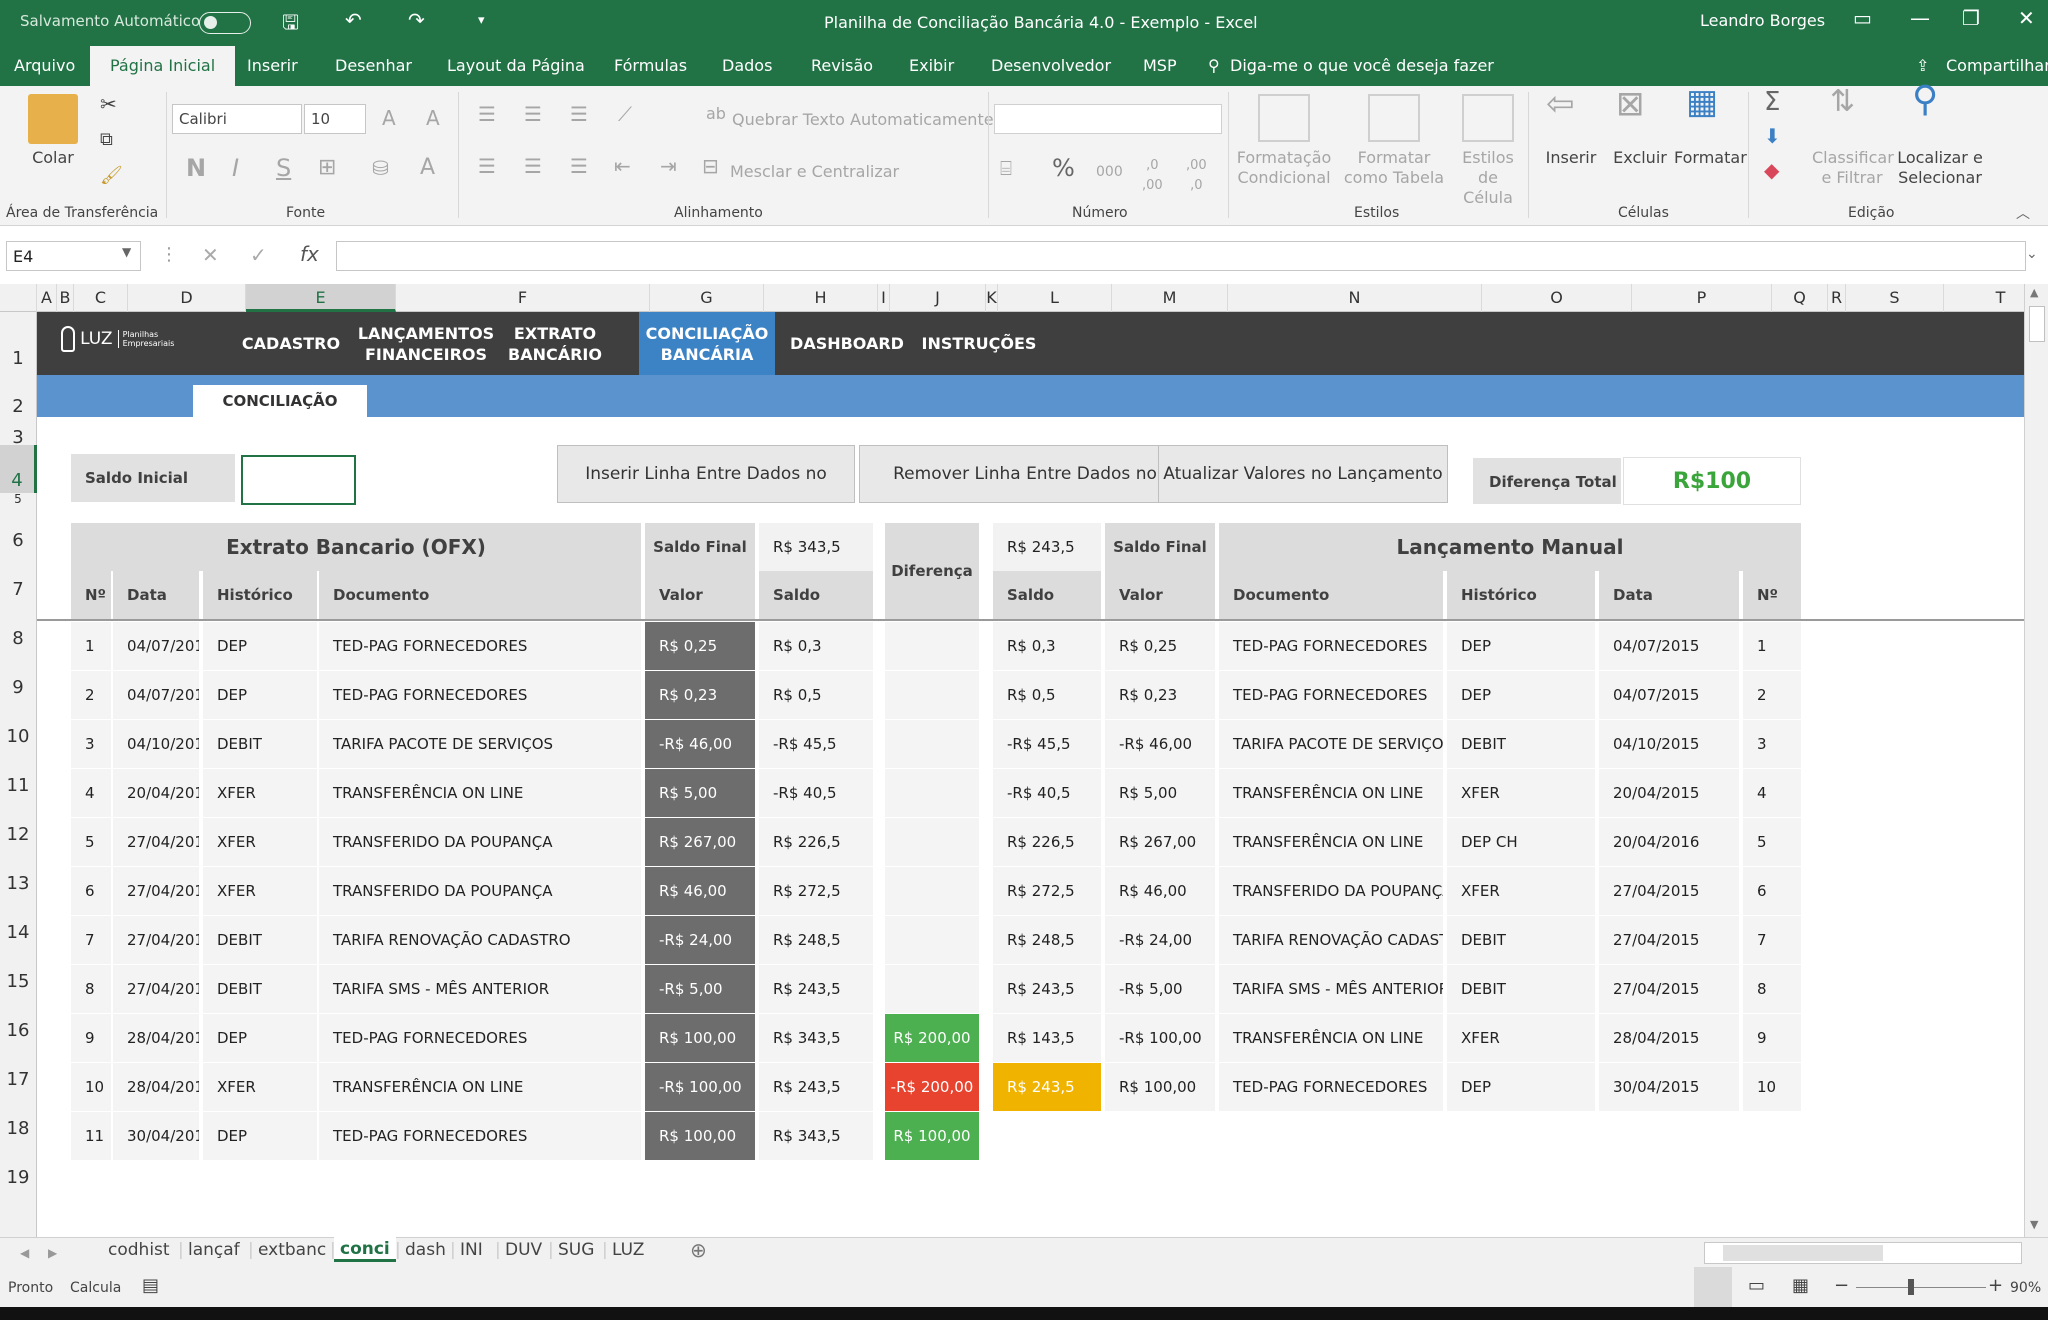 The image size is (2048, 1320). Describe the element at coordinates (1571, 158) in the screenshot. I see `insert-cells-button: Inserir` at that location.